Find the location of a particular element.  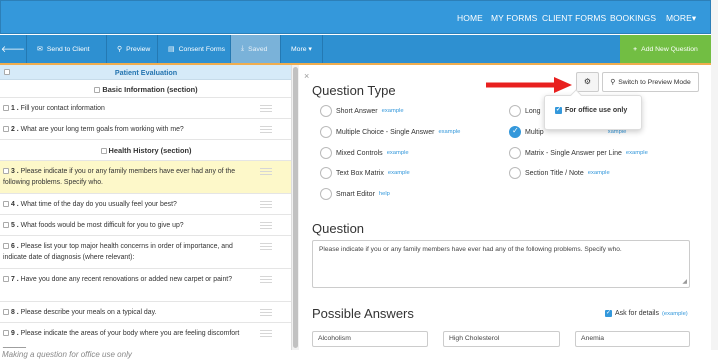

add-new-question-button: + Add New Question is located at coordinates (665, 49).